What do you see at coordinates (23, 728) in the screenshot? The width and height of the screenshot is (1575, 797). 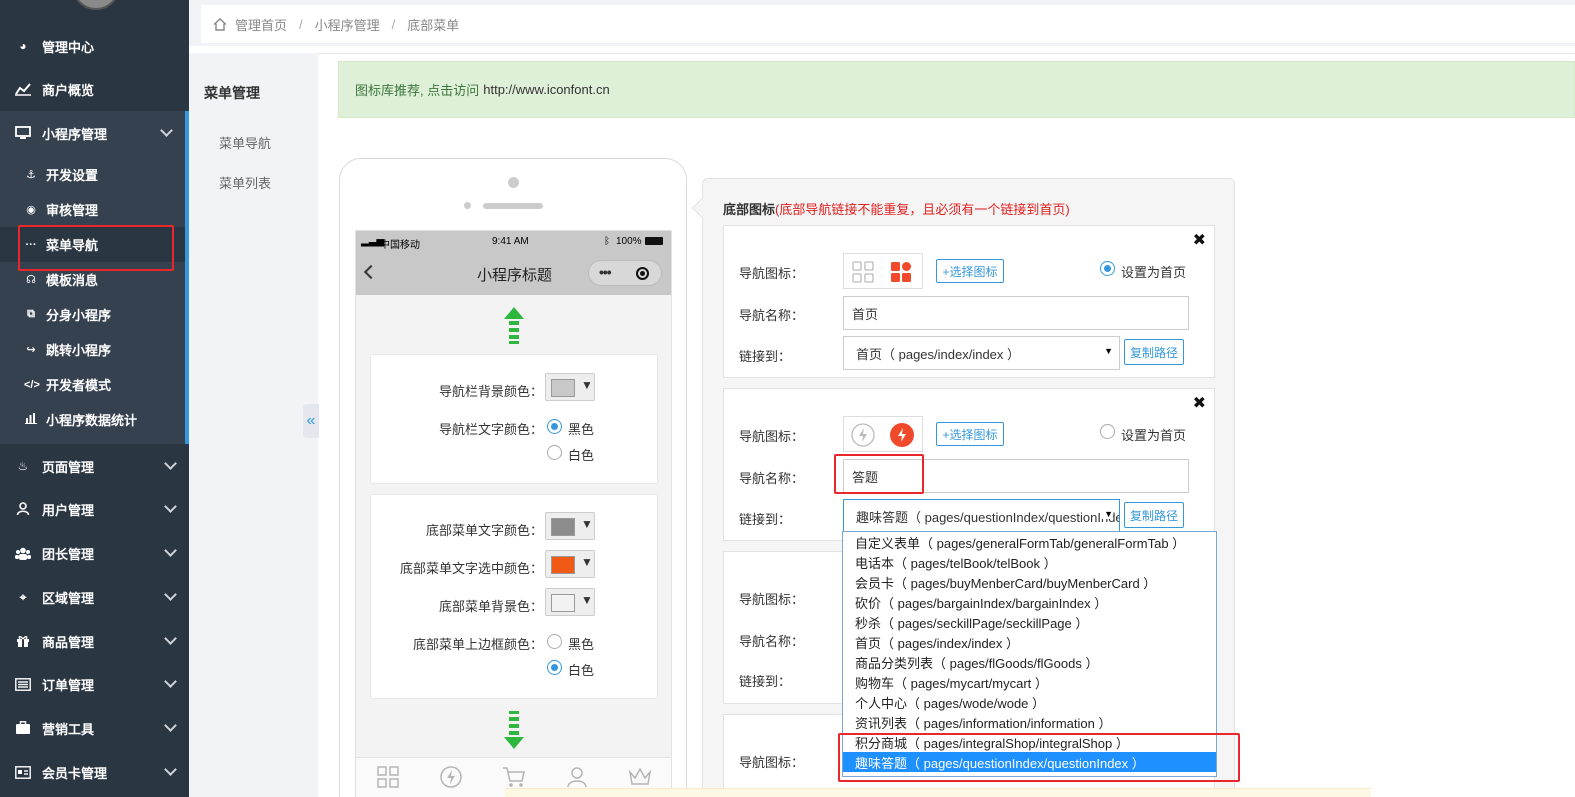 I see `briefcase-icon` at bounding box center [23, 728].